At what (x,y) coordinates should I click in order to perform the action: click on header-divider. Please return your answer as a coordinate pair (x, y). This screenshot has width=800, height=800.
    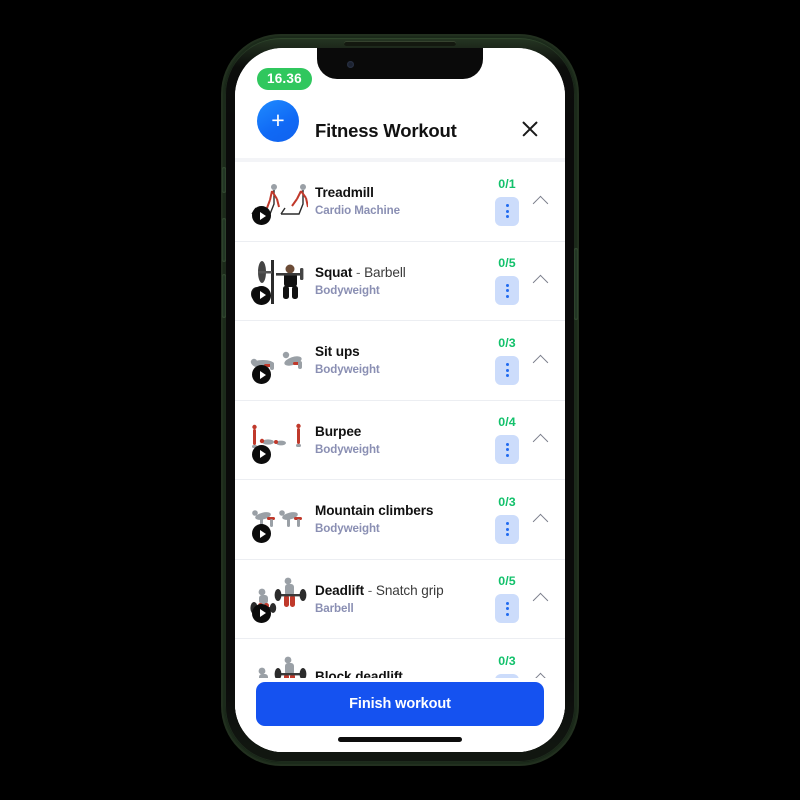
    Looking at the image, I should click on (400, 160).